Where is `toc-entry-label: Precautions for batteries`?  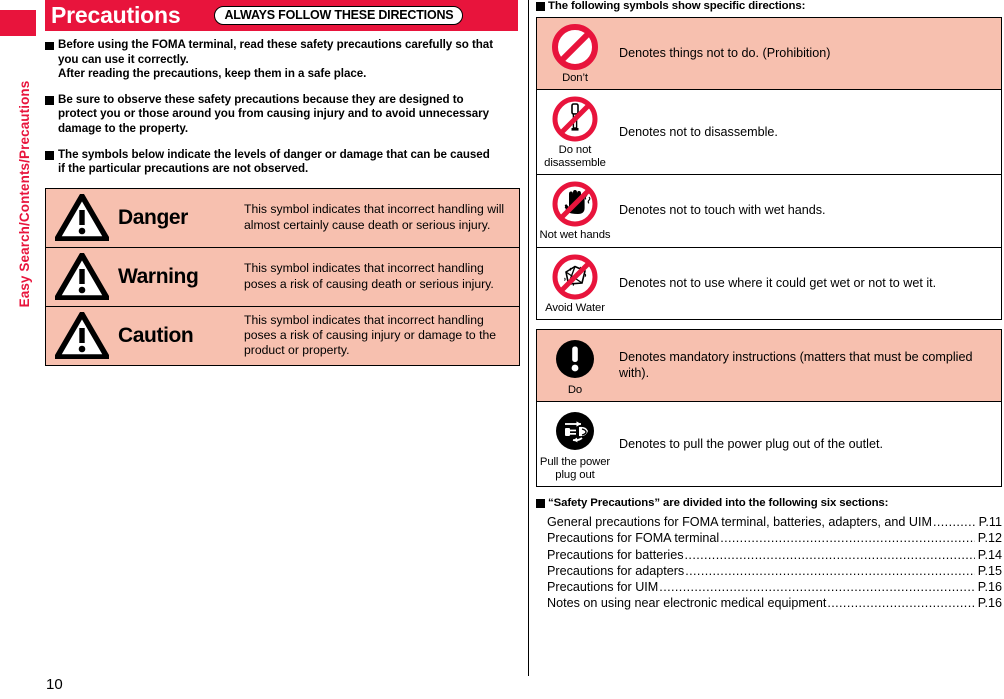
toc-entry-label: Precautions for batteries is located at coordinates (615, 554).